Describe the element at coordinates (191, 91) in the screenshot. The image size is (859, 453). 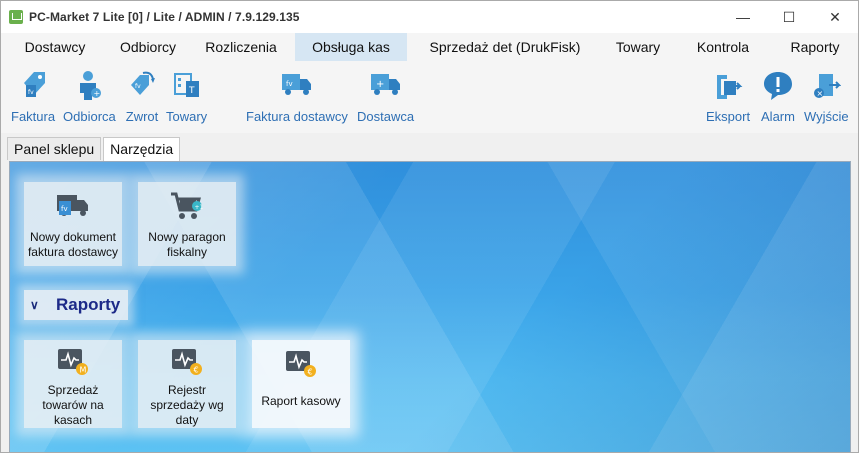
I see `svg-text: T` at that location.